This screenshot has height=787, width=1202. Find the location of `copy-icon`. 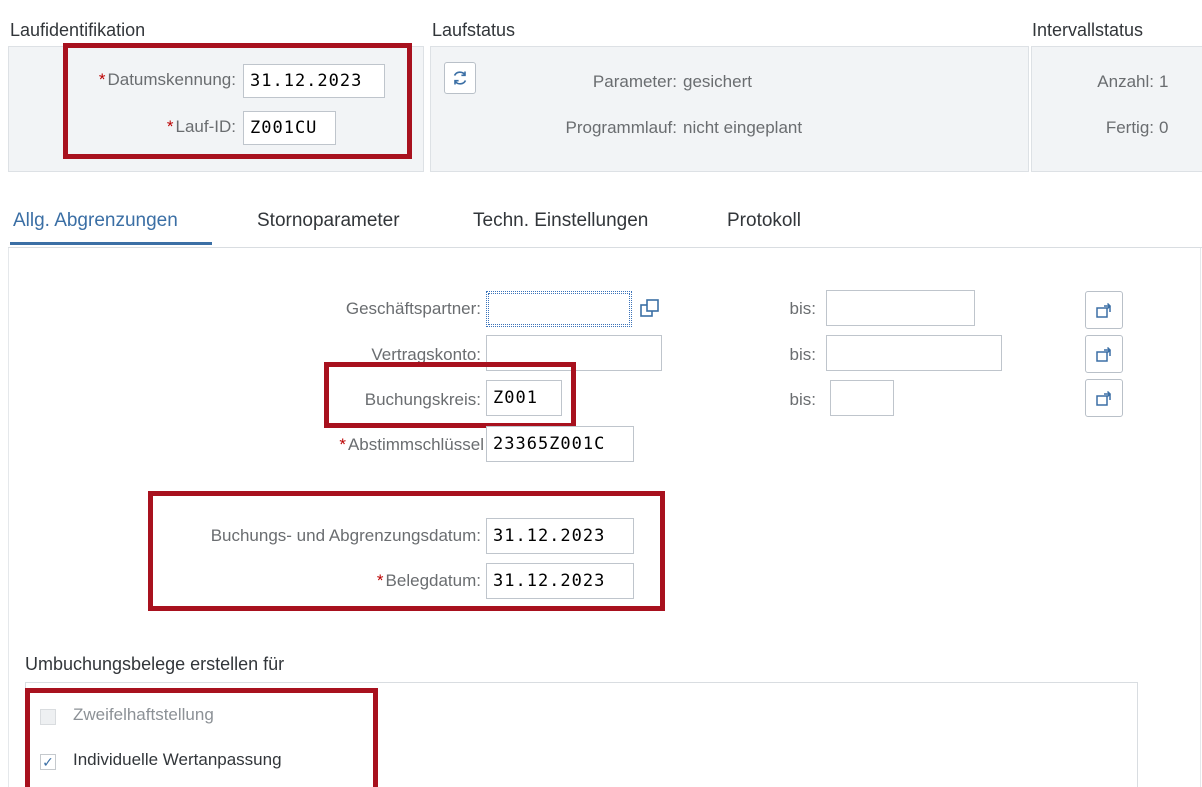

copy-icon is located at coordinates (649, 308).